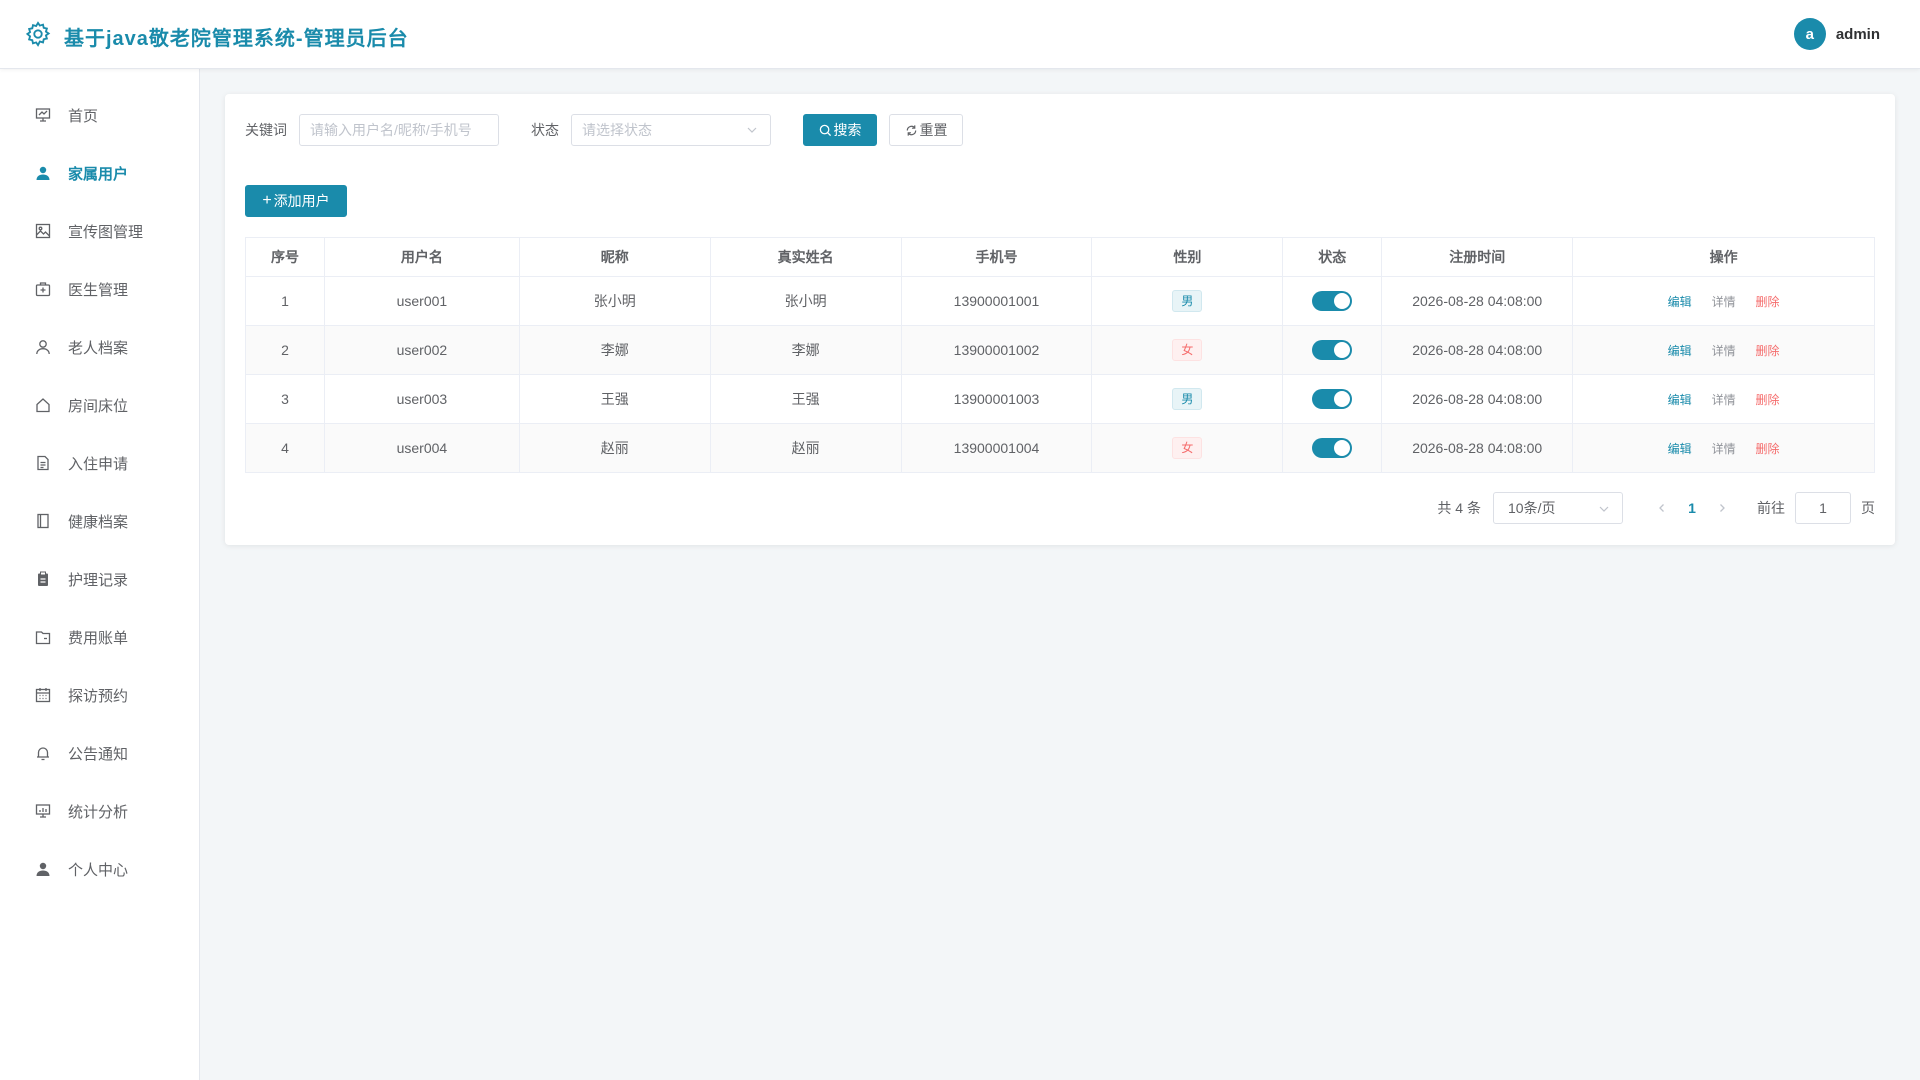  I want to click on sidebar-item-profile: 个人中心, so click(99, 869).